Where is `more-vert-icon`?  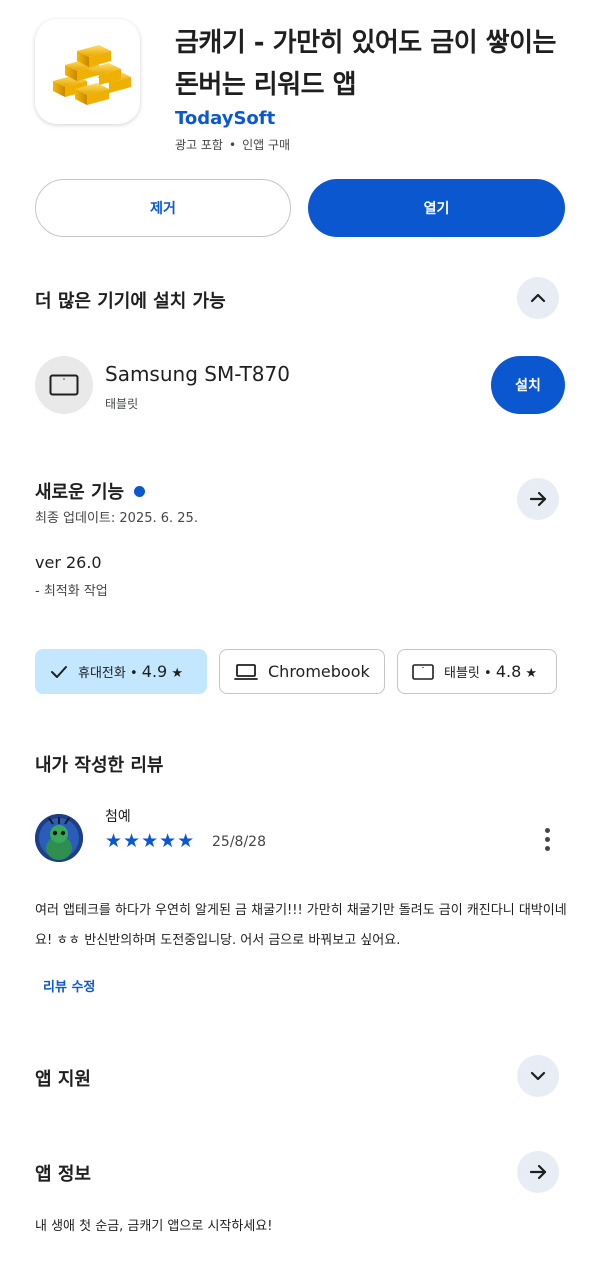
more-vert-icon is located at coordinates (547, 830).